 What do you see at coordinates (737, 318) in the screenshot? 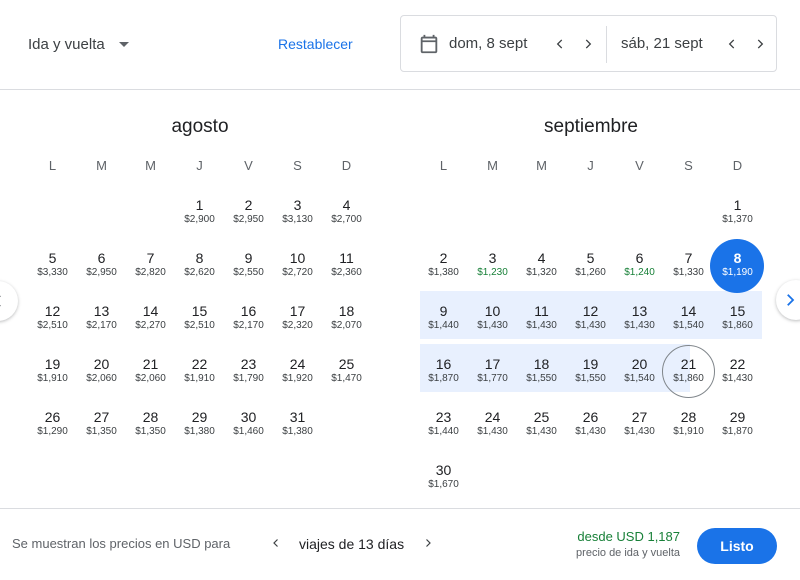
I see `calendar-day: 15 $1,860` at bounding box center [737, 318].